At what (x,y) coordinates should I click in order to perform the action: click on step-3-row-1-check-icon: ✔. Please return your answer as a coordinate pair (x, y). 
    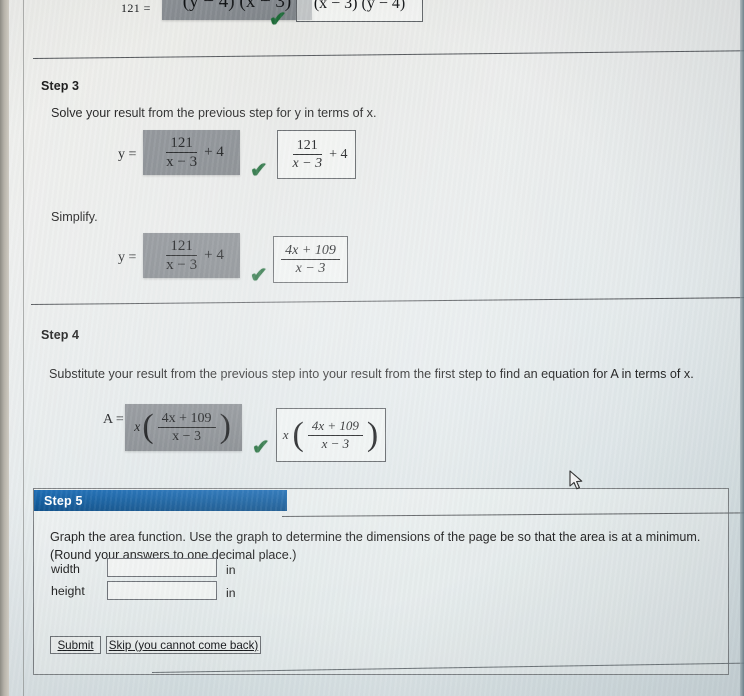
    Looking at the image, I should click on (259, 170).